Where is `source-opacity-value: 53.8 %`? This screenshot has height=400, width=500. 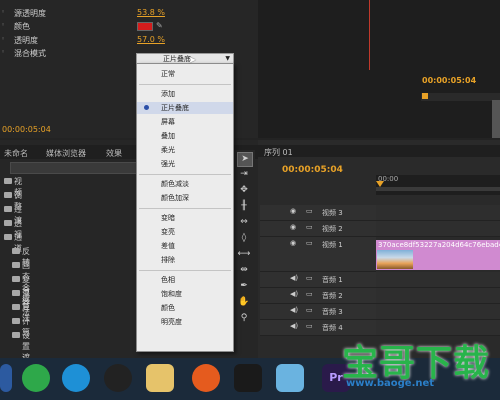
source-opacity-value: 53.8 % is located at coordinates (151, 12).